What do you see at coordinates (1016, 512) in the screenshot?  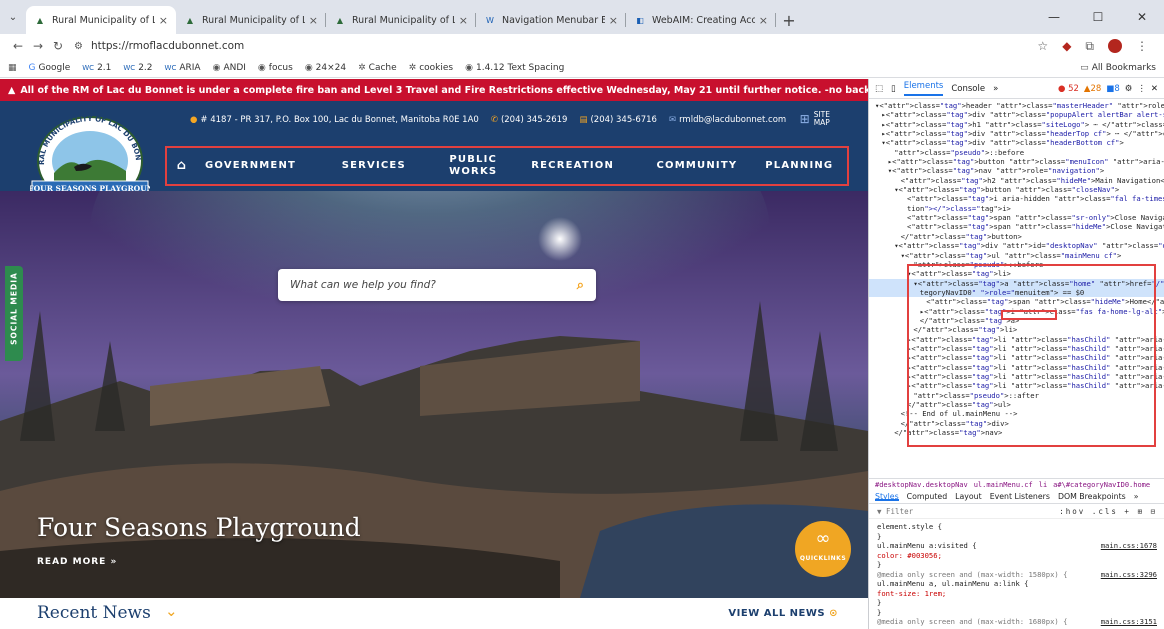 I see `styles-filter-input: ▼ Filter :hov .cls + ⊞ ⊟` at bounding box center [1016, 512].